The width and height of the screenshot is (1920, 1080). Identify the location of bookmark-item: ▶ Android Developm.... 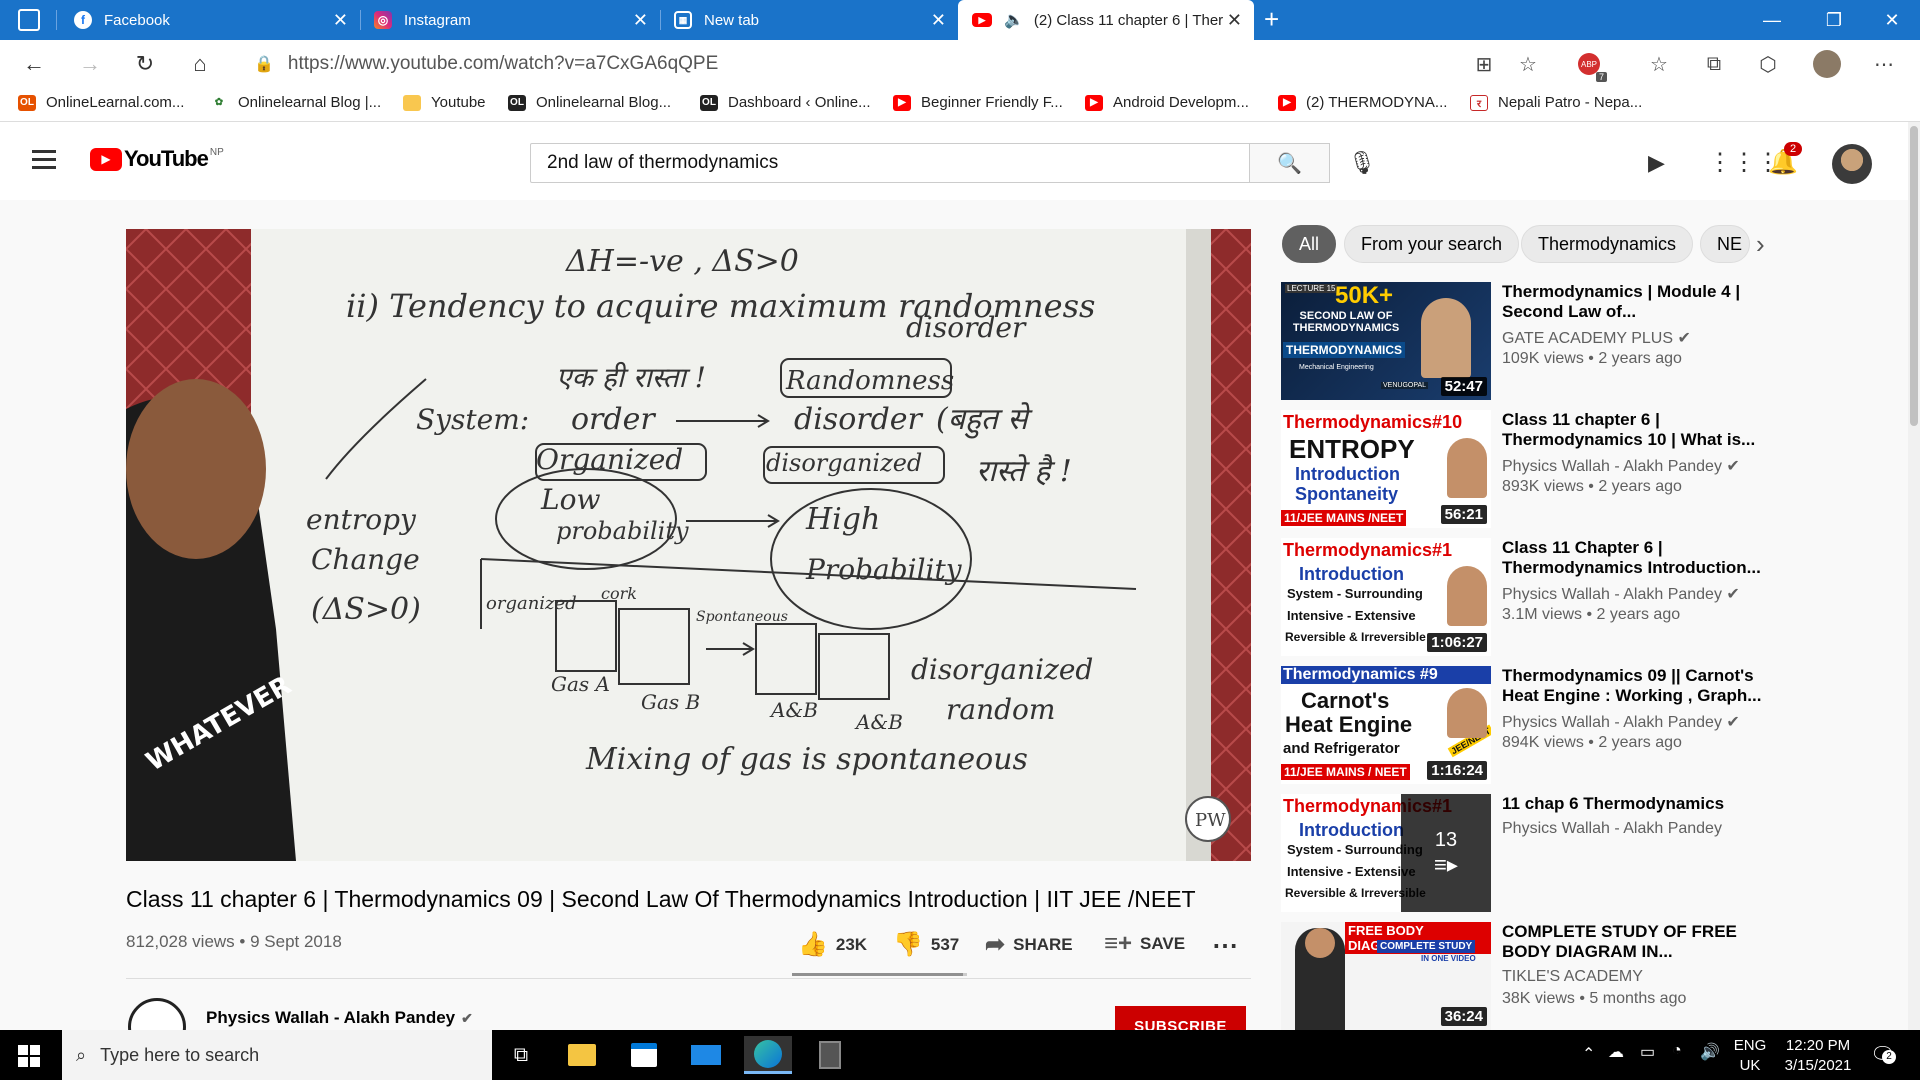
(1167, 102).